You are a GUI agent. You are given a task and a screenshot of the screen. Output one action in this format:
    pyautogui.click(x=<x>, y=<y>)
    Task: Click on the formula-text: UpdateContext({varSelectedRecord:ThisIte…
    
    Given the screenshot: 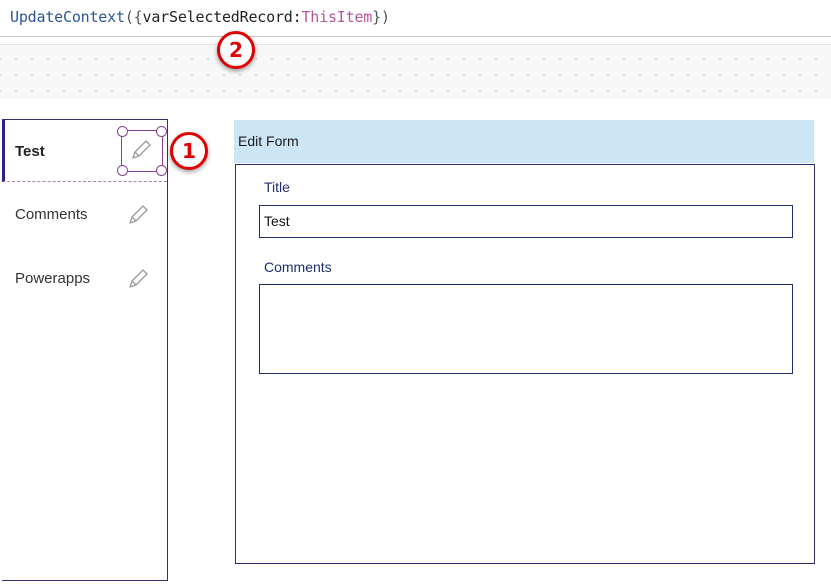 What is the action you would take?
    pyautogui.click(x=200, y=17)
    